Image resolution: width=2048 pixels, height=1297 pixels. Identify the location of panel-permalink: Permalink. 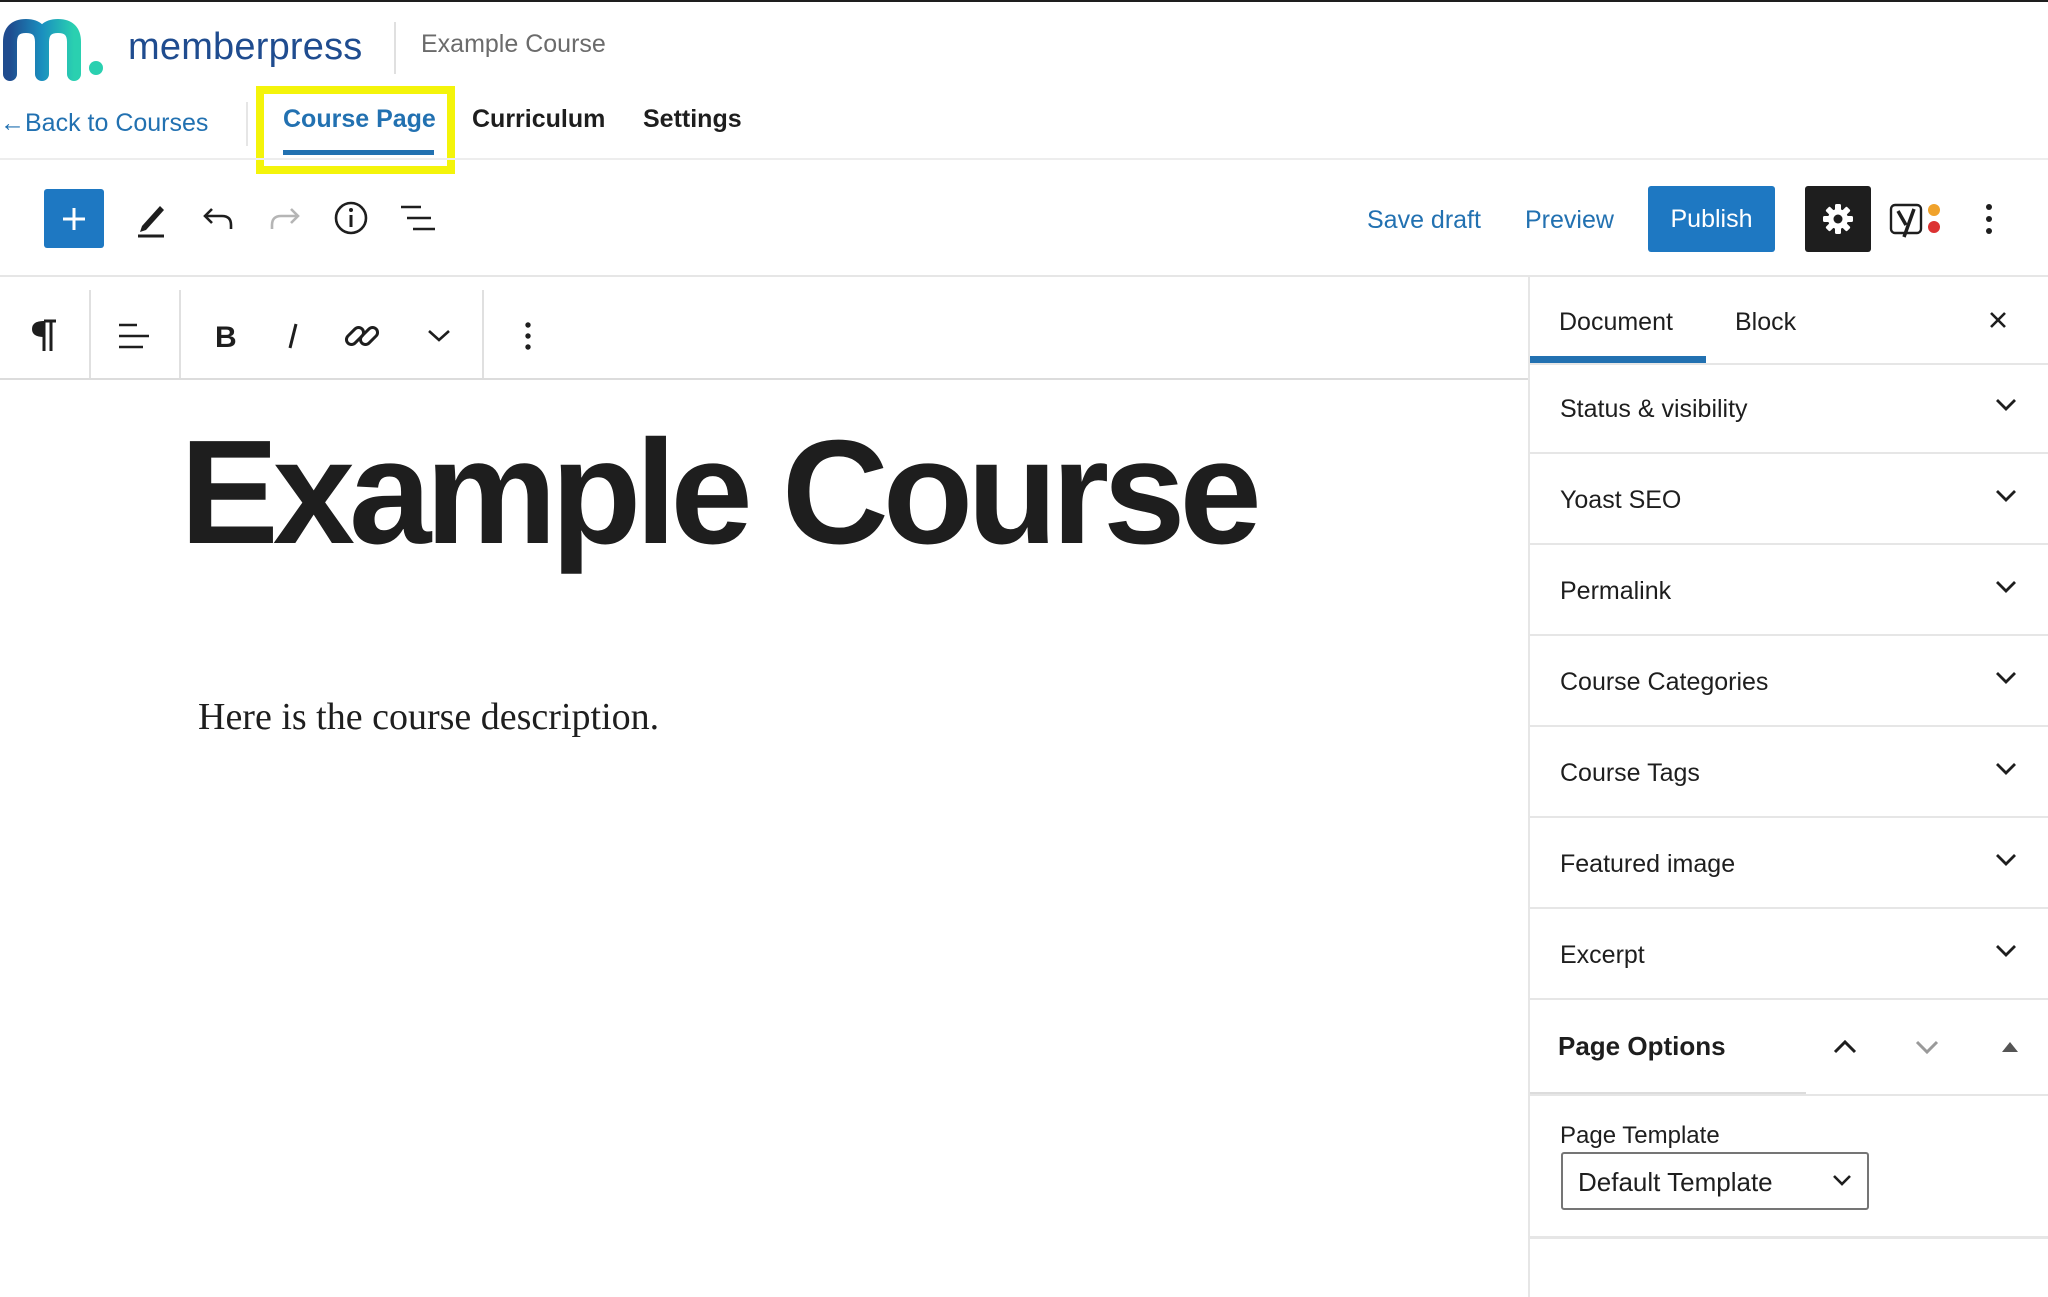
(1789, 591).